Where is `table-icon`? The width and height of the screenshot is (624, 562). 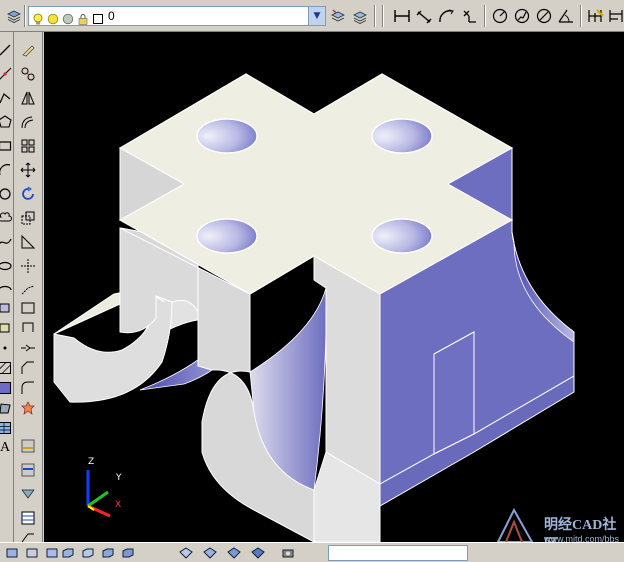
table-icon is located at coordinates (7, 428).